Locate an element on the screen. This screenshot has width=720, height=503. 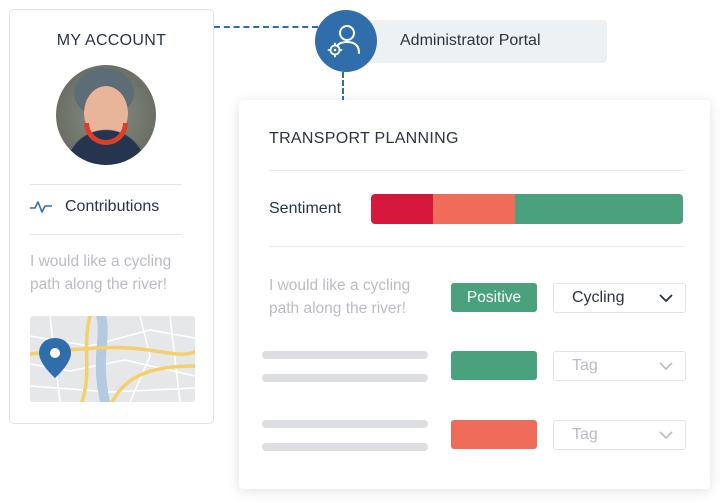
tag-select: Cycling is located at coordinates (619, 298).